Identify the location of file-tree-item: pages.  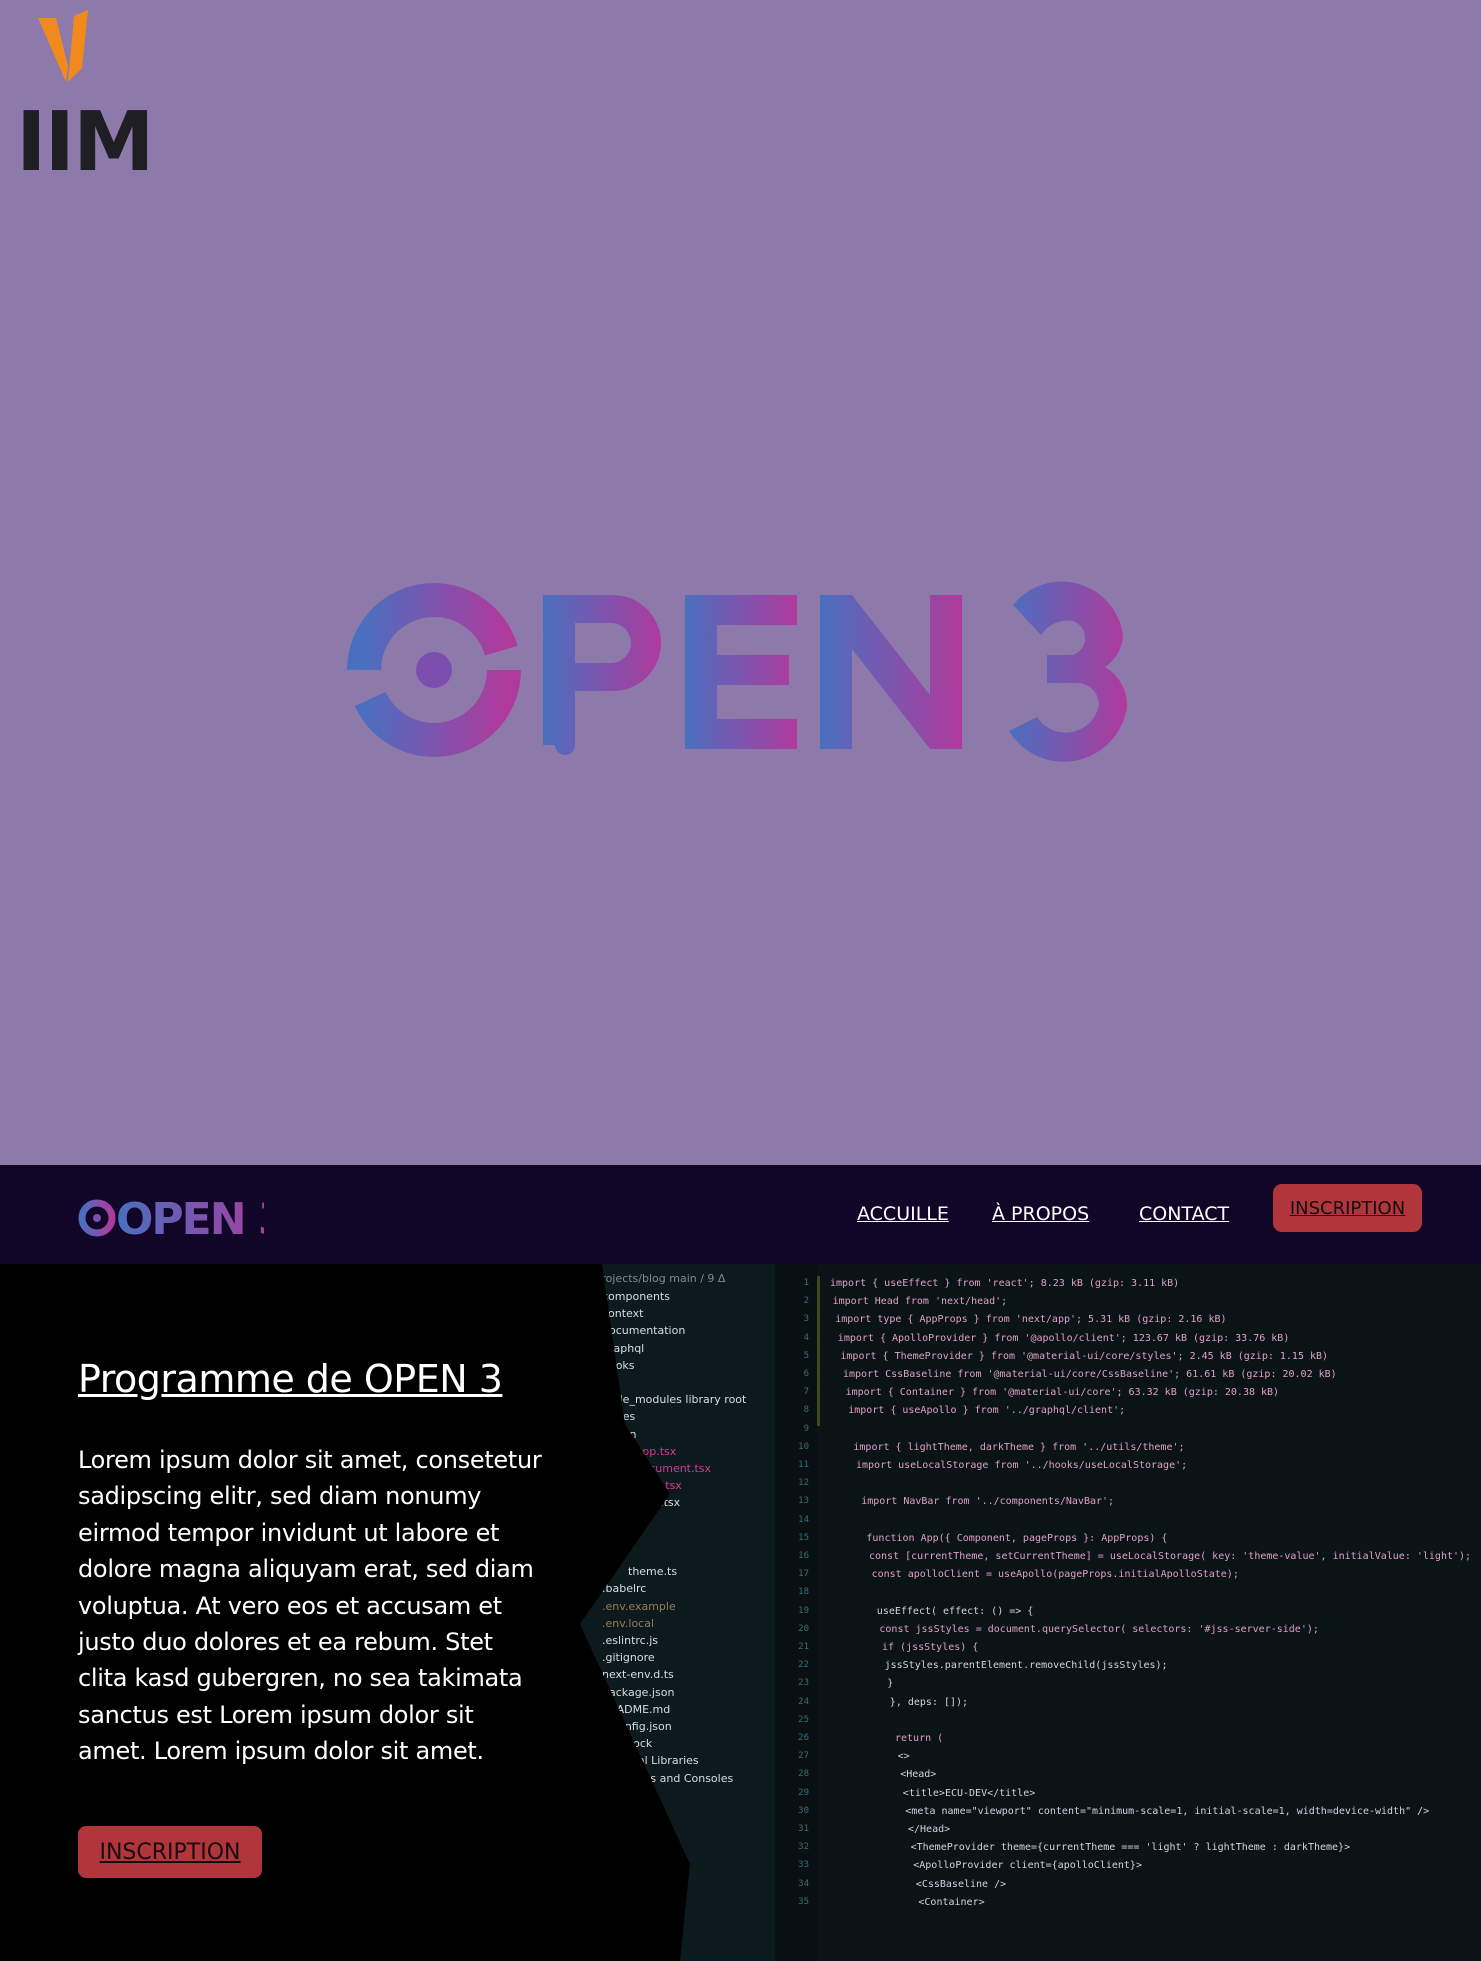
(619, 1417).